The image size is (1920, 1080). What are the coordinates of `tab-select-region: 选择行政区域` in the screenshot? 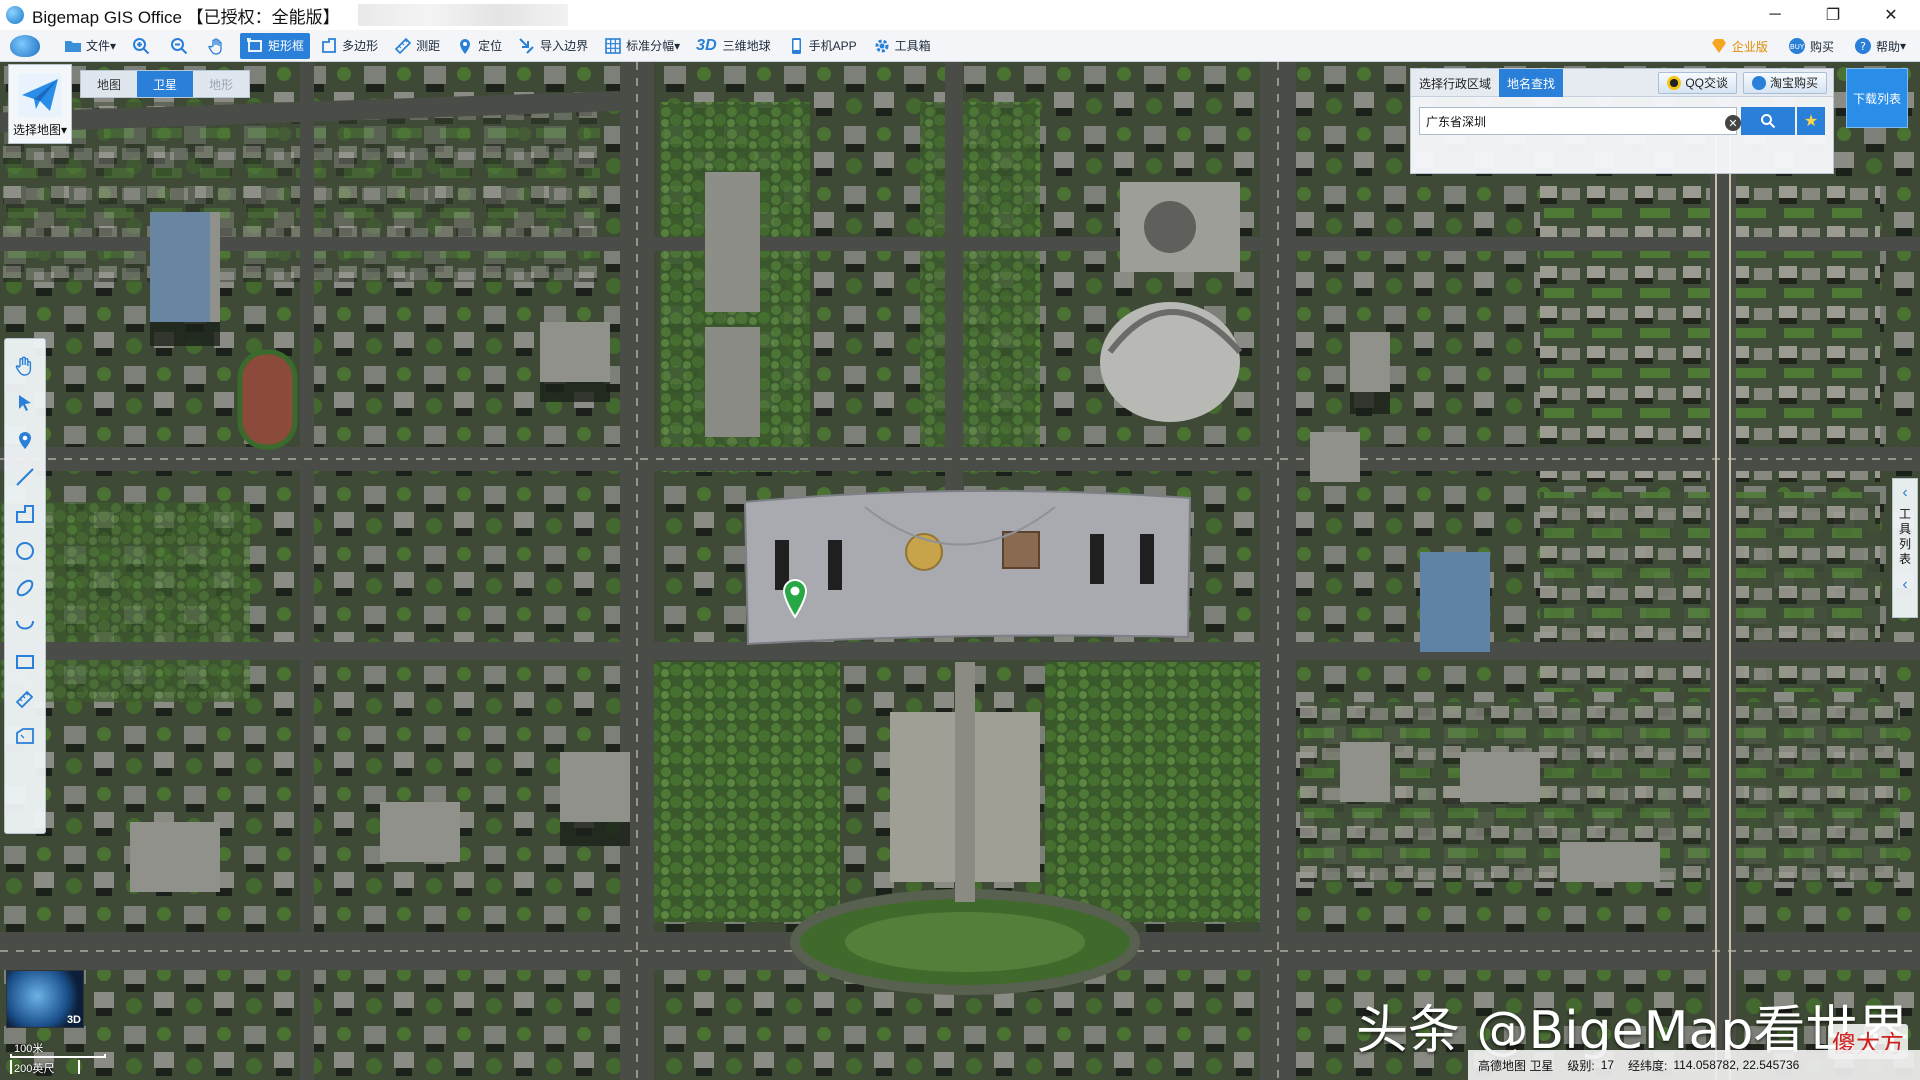 It's located at (1455, 83).